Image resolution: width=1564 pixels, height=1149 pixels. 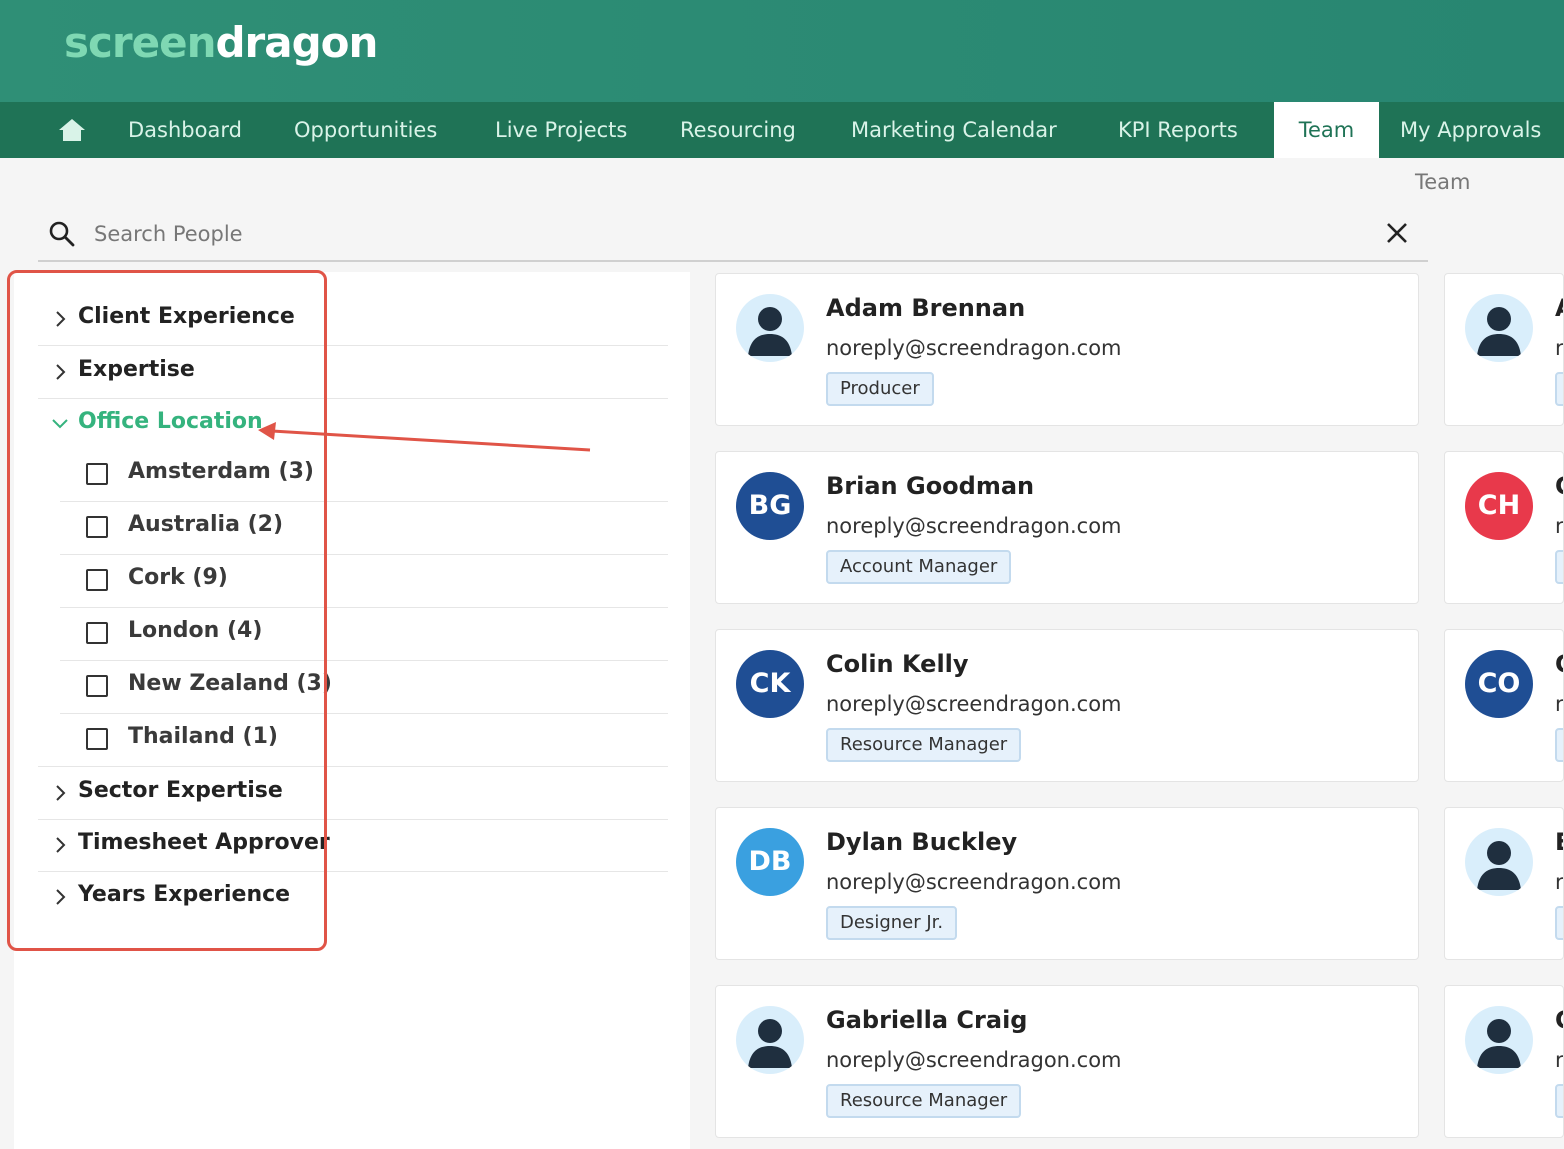 I want to click on filter-client-experience: Client Experience, so click(x=353, y=320).